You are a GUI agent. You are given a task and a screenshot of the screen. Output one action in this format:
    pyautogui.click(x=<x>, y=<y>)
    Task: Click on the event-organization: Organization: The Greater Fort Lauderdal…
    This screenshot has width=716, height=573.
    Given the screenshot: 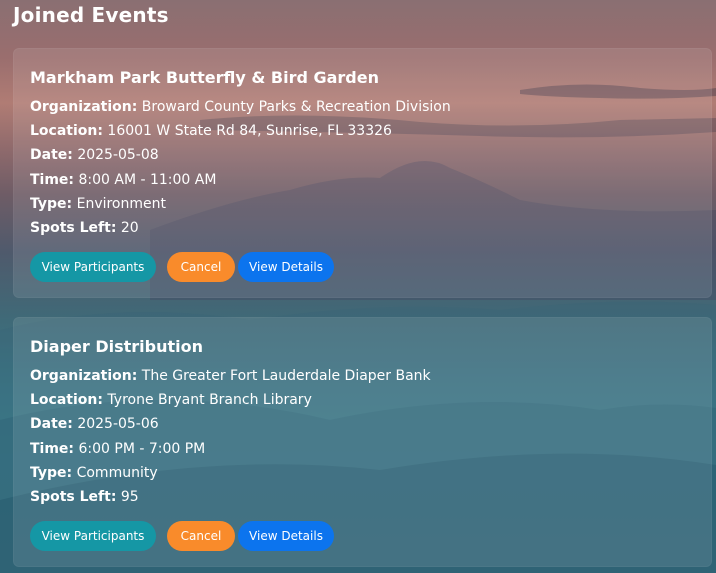 What is the action you would take?
    pyautogui.click(x=230, y=376)
    